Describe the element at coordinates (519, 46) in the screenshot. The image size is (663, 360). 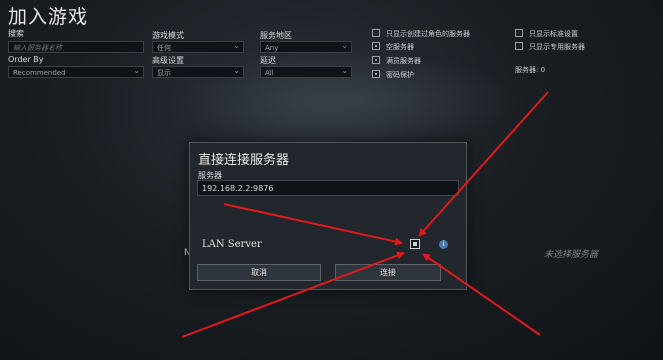
I see `checkbox-dedicated` at that location.